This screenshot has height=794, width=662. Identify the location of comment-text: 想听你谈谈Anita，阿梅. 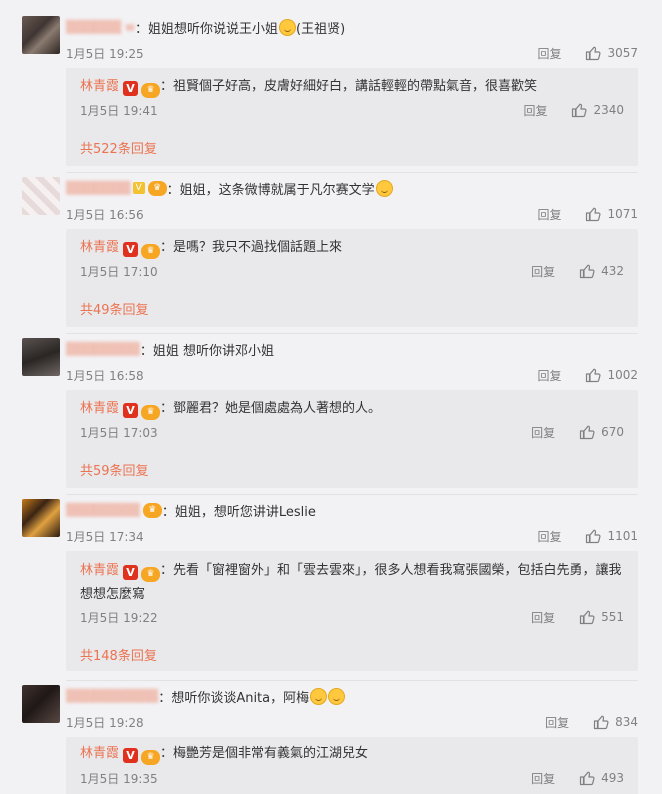
(240, 698).